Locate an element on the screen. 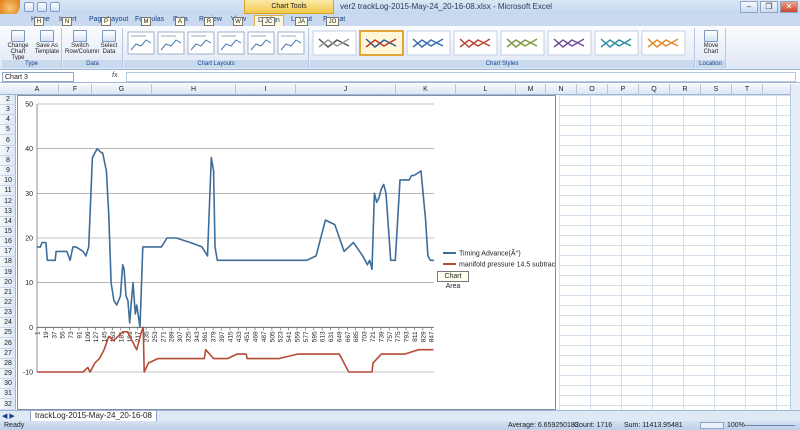 This screenshot has height=430, width=800. column-header-t: T is located at coordinates (747, 89).